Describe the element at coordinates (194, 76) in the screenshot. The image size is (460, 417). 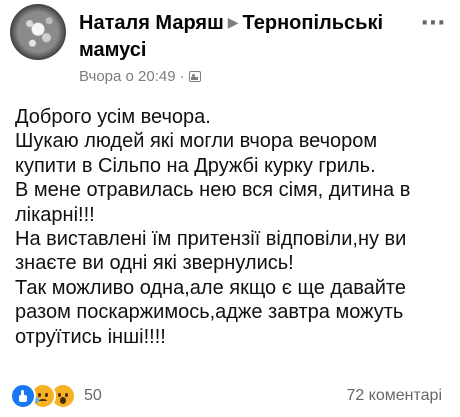
I see `group-privacy-icon` at that location.